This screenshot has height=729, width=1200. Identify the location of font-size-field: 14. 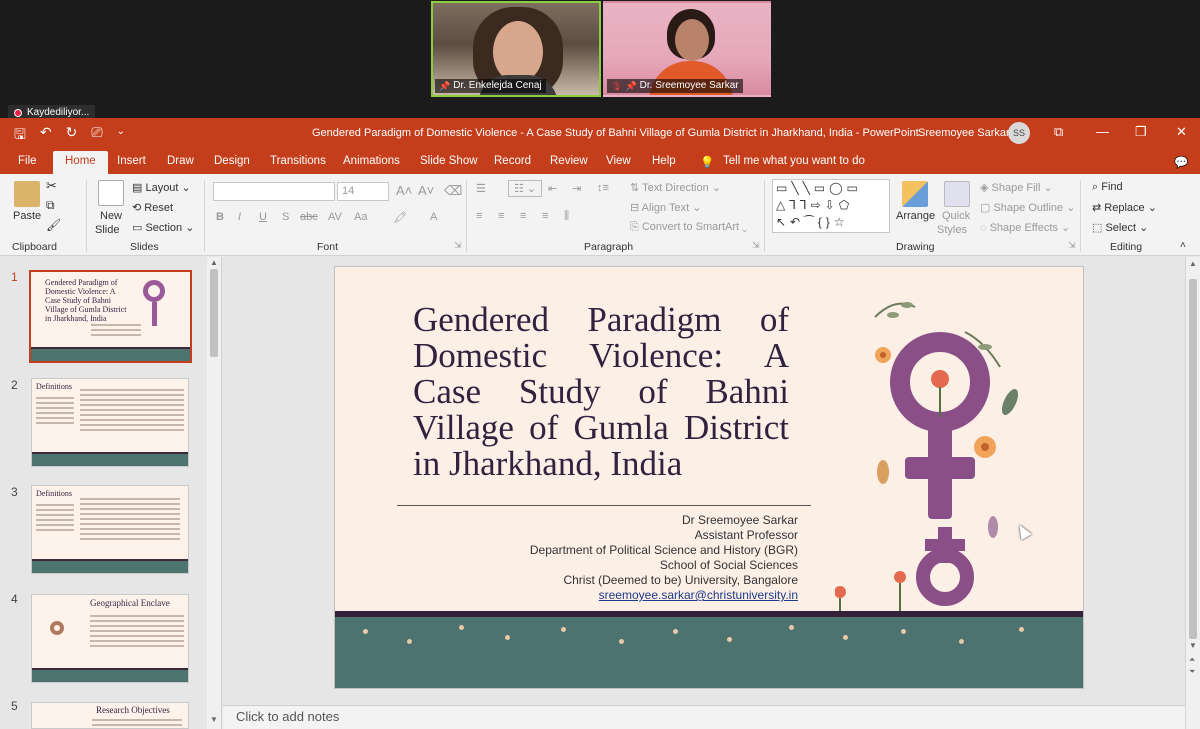
(363, 191).